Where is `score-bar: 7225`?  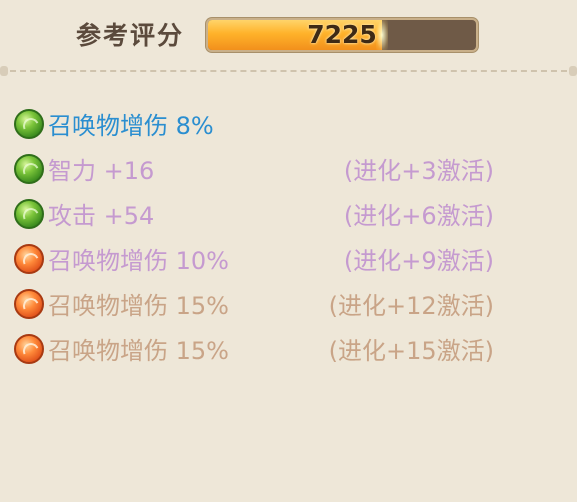
score-bar: 7225 is located at coordinates (342, 35).